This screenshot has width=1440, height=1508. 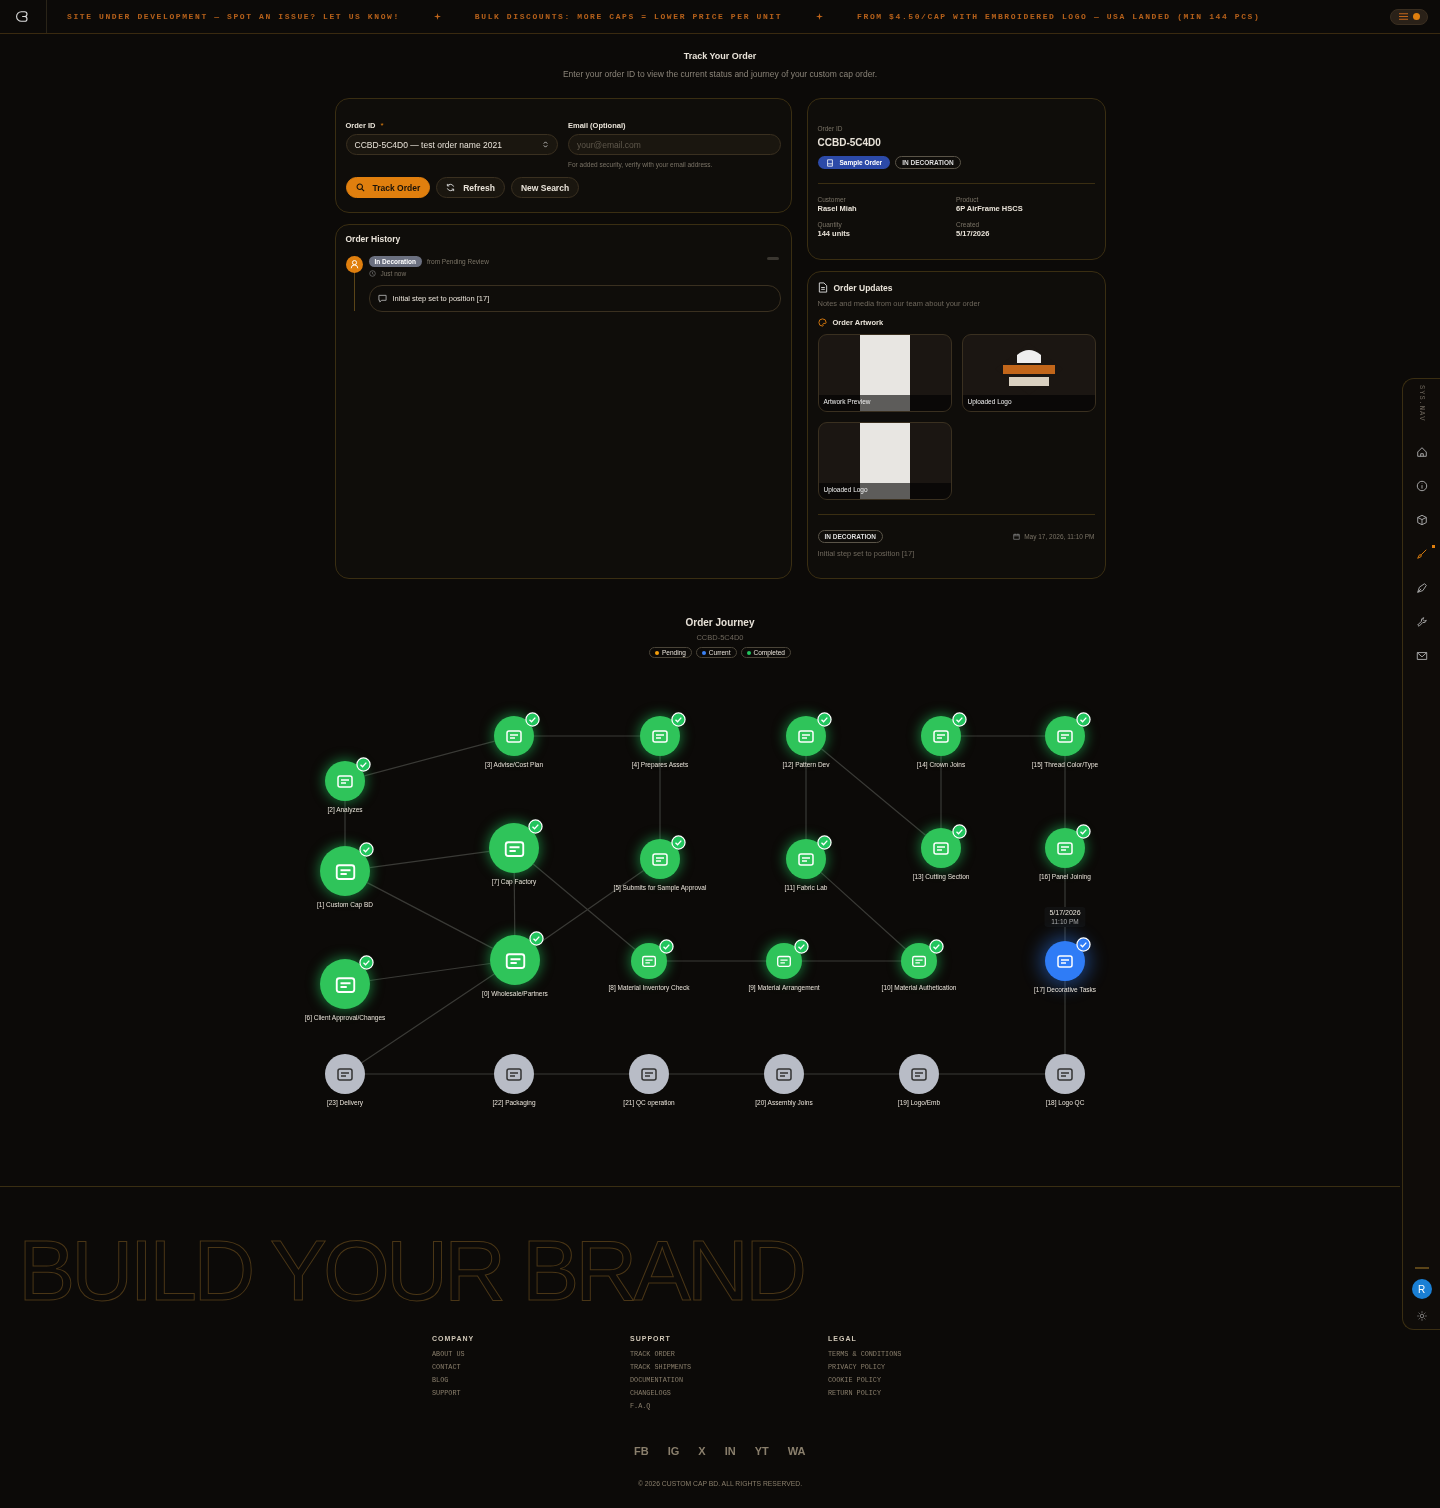 I want to click on pen-icon, so click(x=1421, y=588).